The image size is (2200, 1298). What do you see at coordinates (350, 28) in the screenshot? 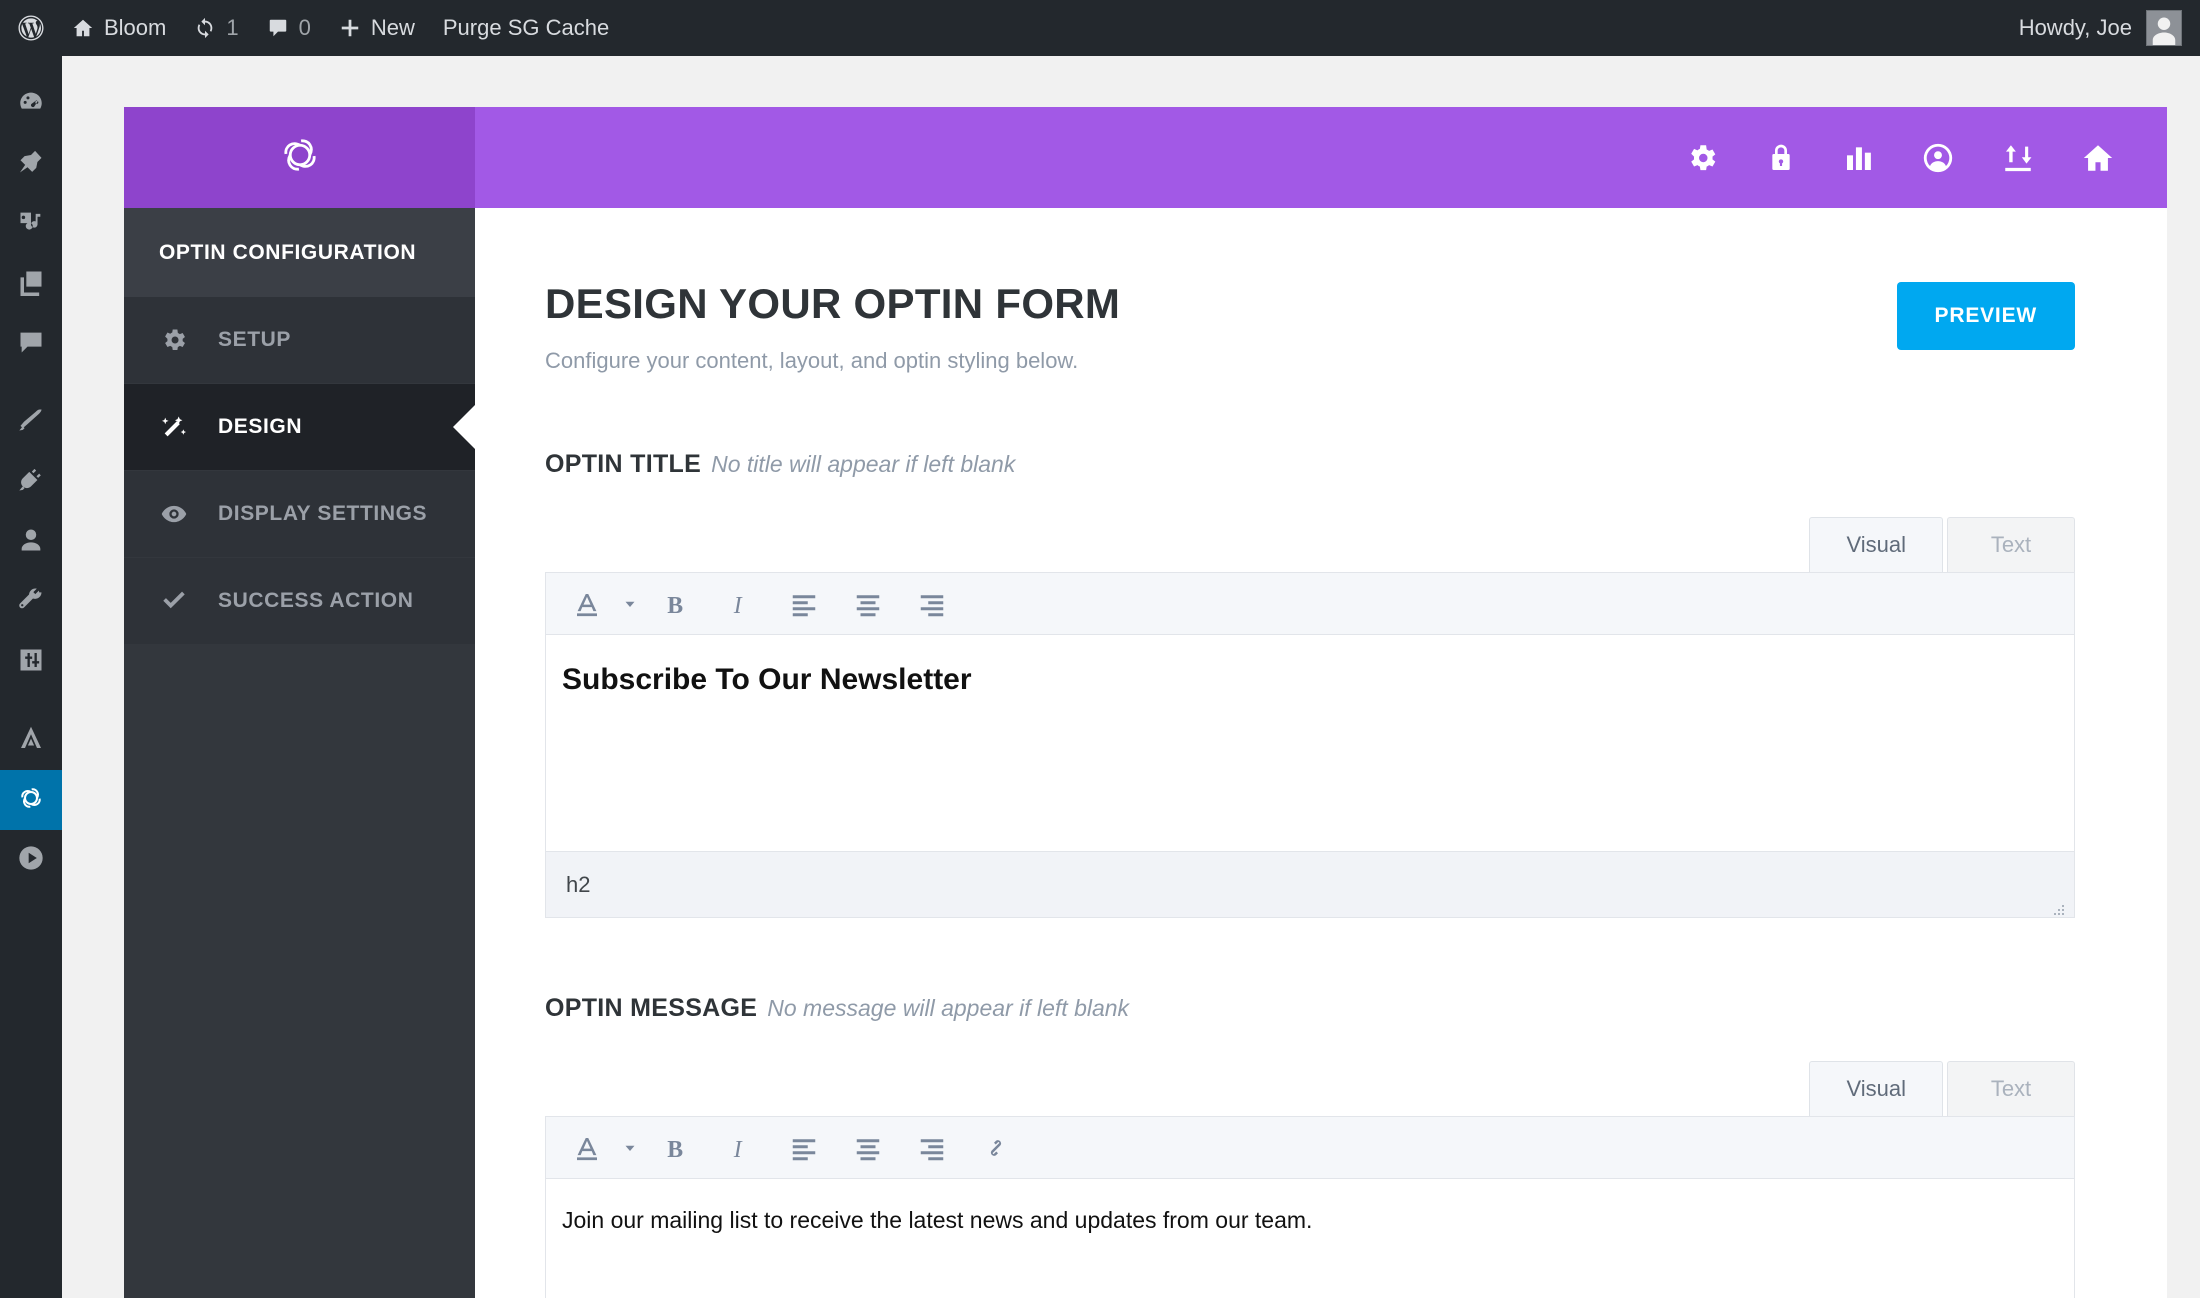
I see `plus-icon` at bounding box center [350, 28].